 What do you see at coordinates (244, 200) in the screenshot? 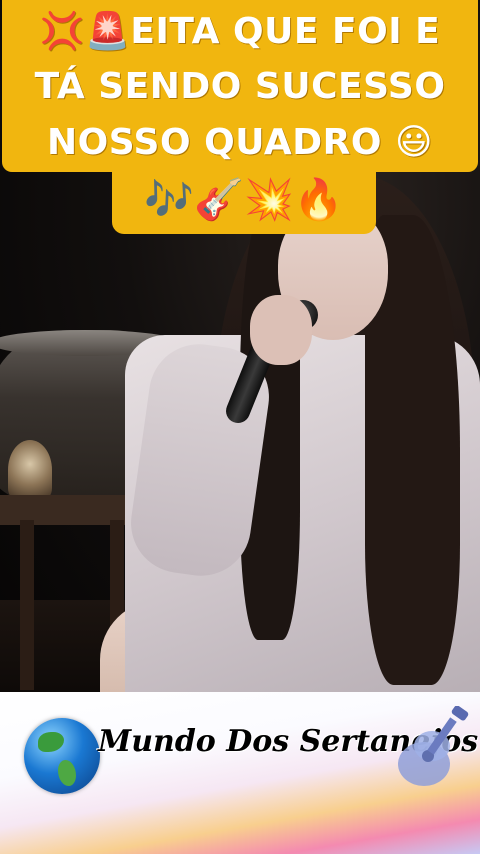
I see `caption-emojis: 🎶🎸💥🔥` at bounding box center [244, 200].